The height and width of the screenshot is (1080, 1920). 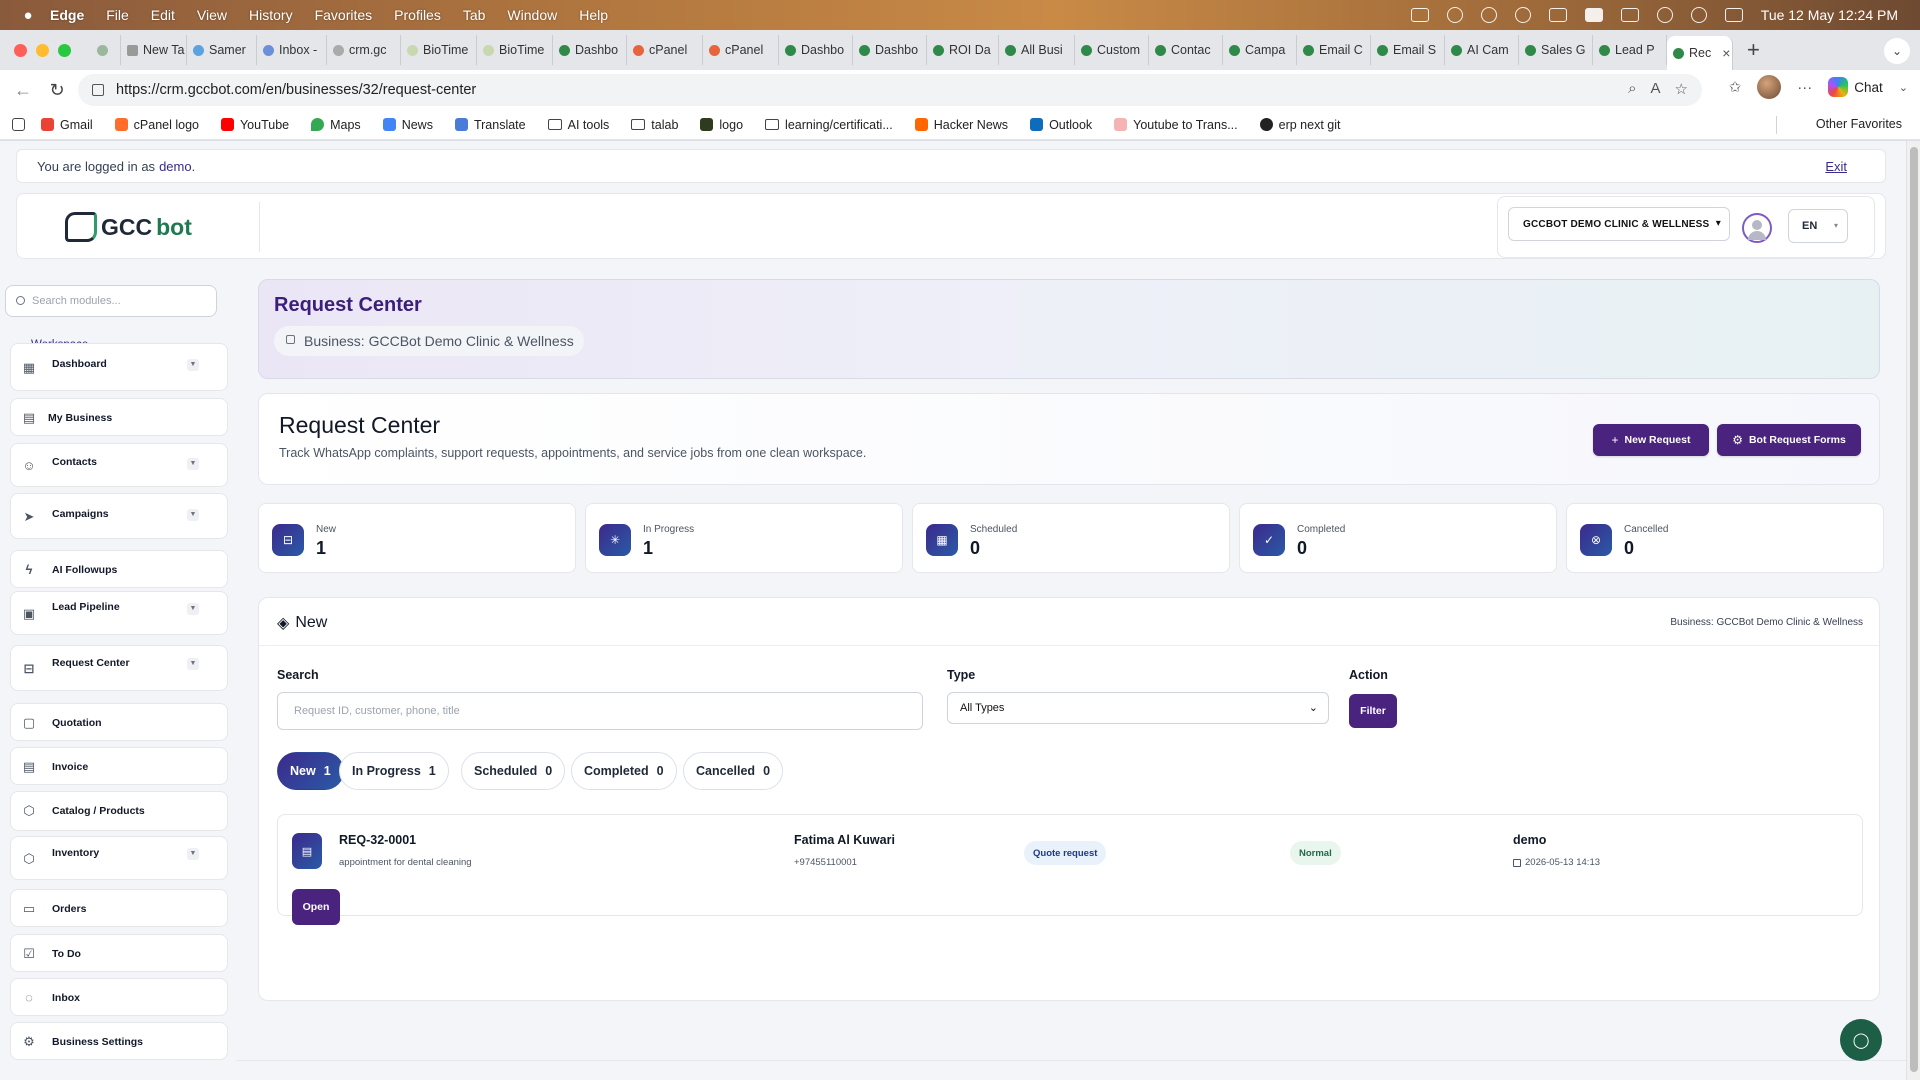 What do you see at coordinates (1757, 228) in the screenshot?
I see `user-avatar` at bounding box center [1757, 228].